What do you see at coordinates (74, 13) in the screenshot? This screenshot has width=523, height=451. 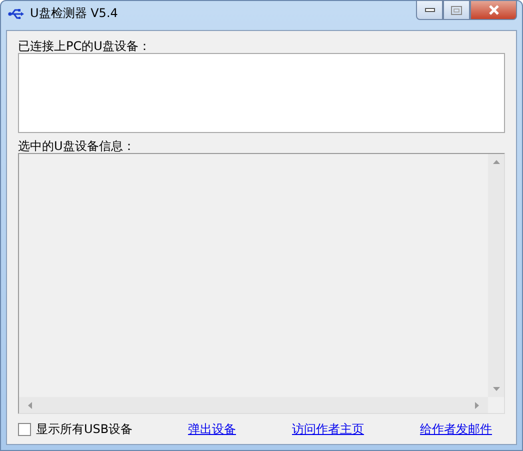 I see `window-title: U盘检测器 V5.4` at bounding box center [74, 13].